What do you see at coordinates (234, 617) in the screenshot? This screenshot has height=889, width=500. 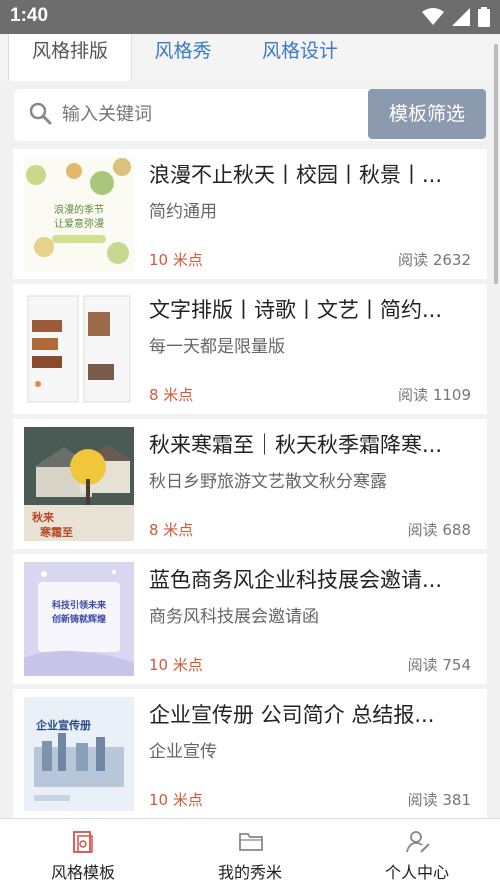 I see `item-subtitle: 商务风科技展会邀请函` at bounding box center [234, 617].